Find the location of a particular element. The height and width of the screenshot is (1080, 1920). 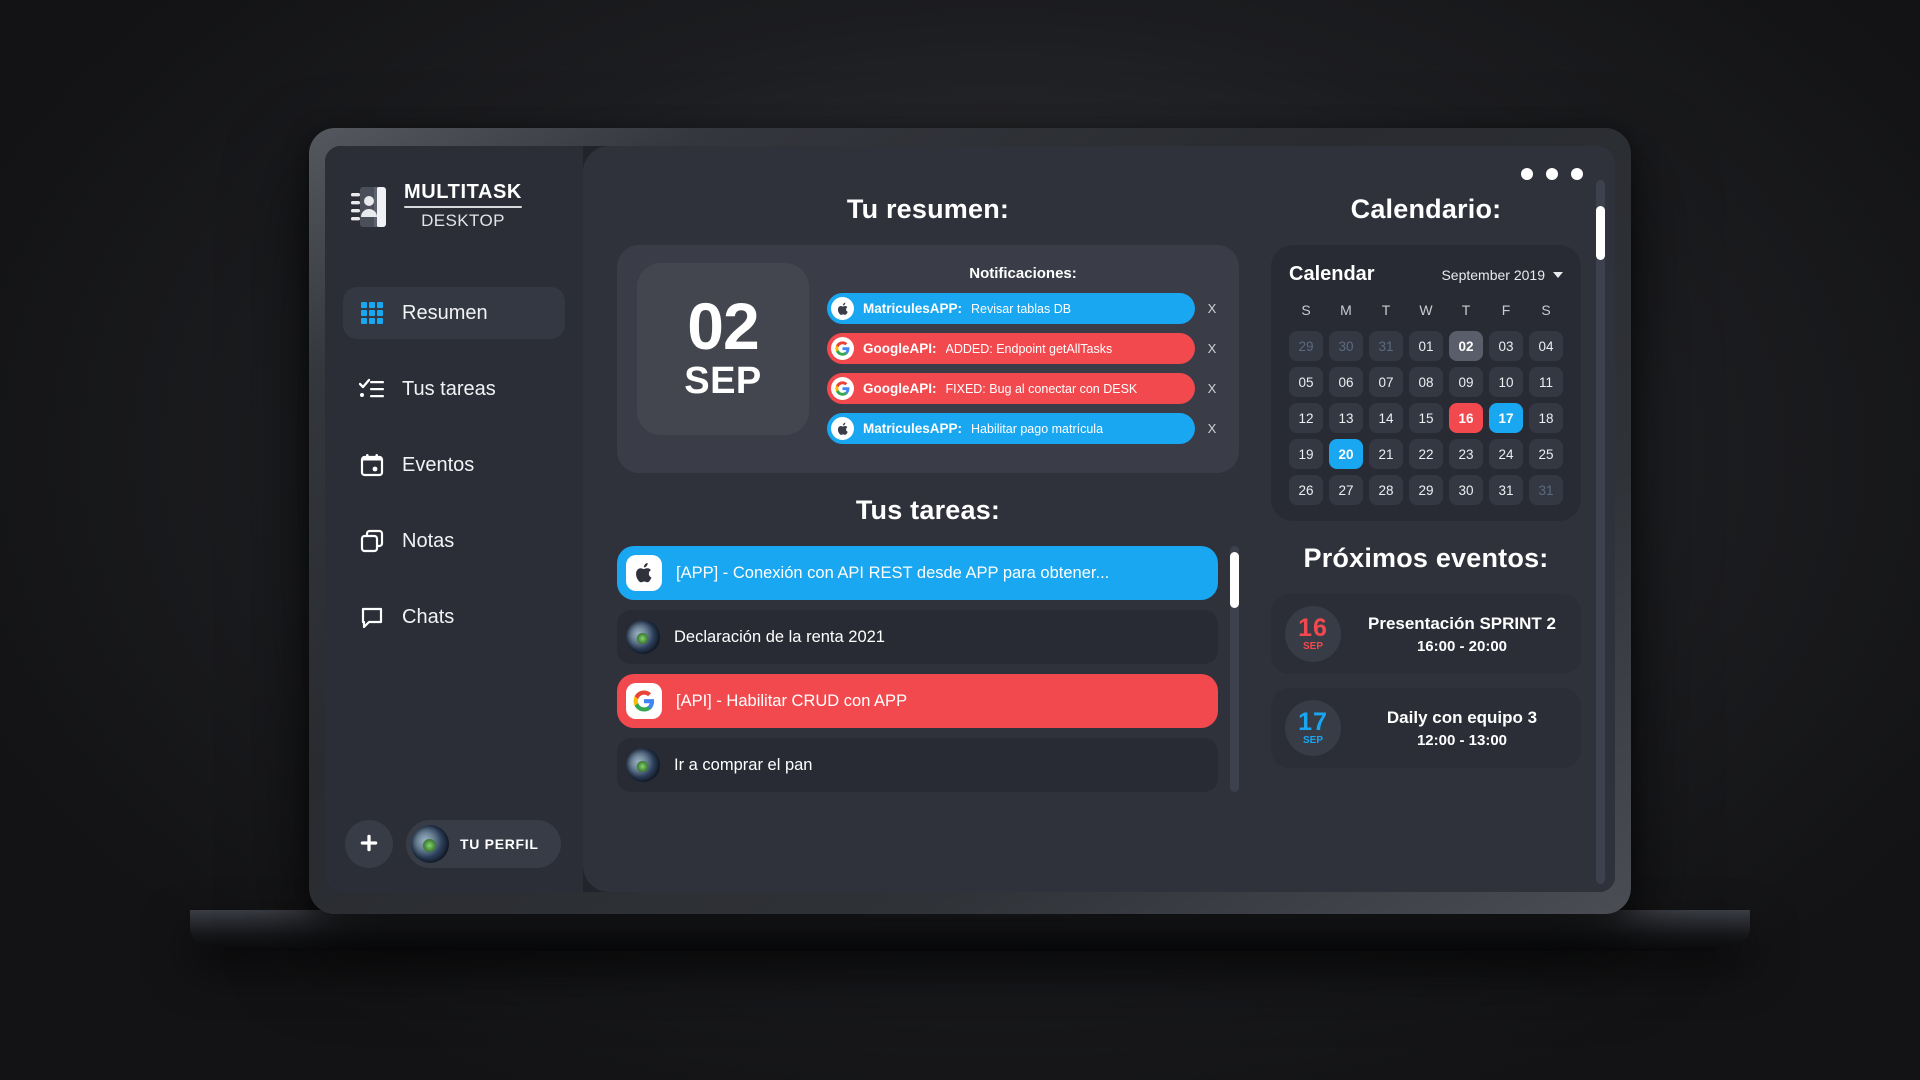

profile-label: TU PERFIL is located at coordinates (499, 844).